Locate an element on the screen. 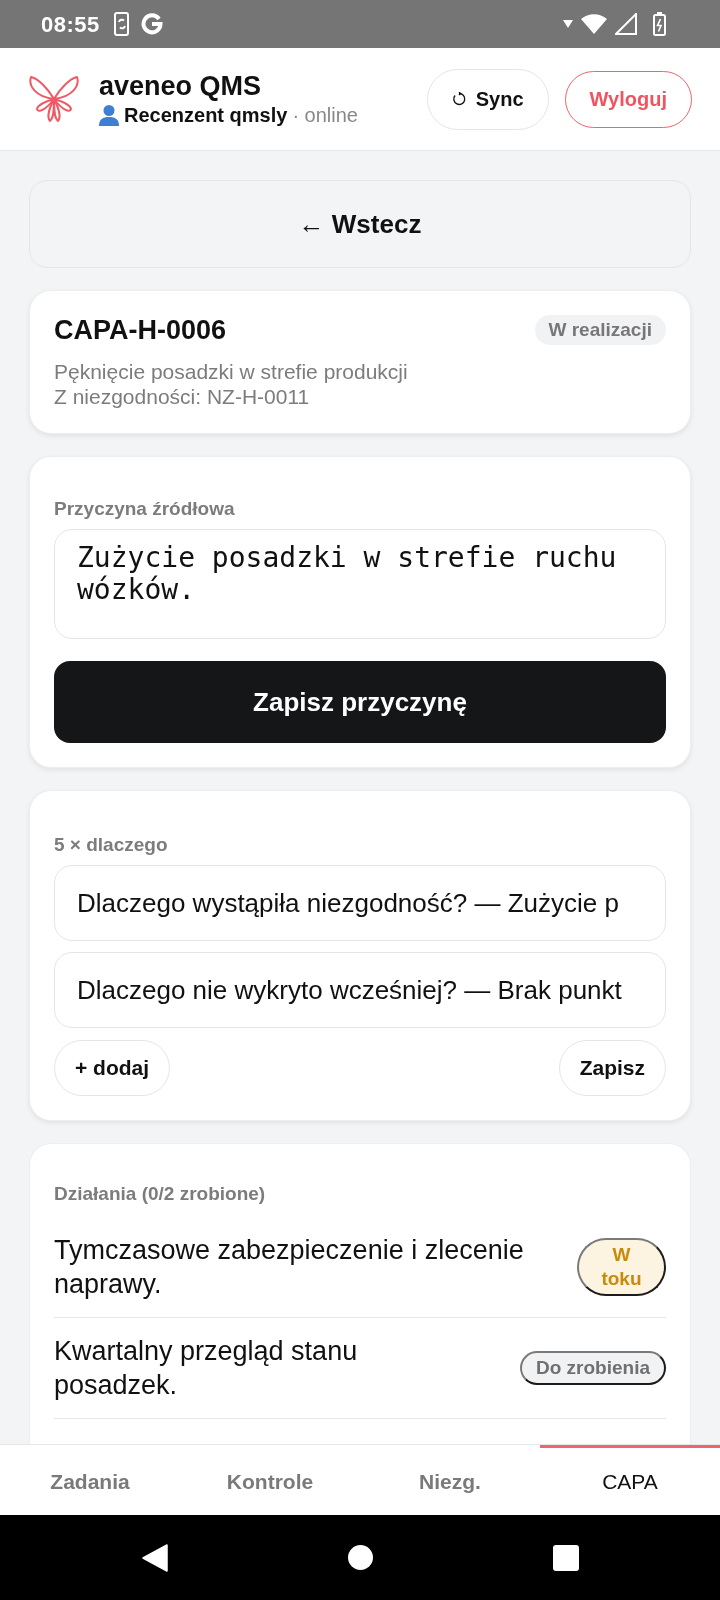 The width and height of the screenshot is (720, 1600). actions-label: Działania (0/2 zrobione) is located at coordinates (160, 1194).